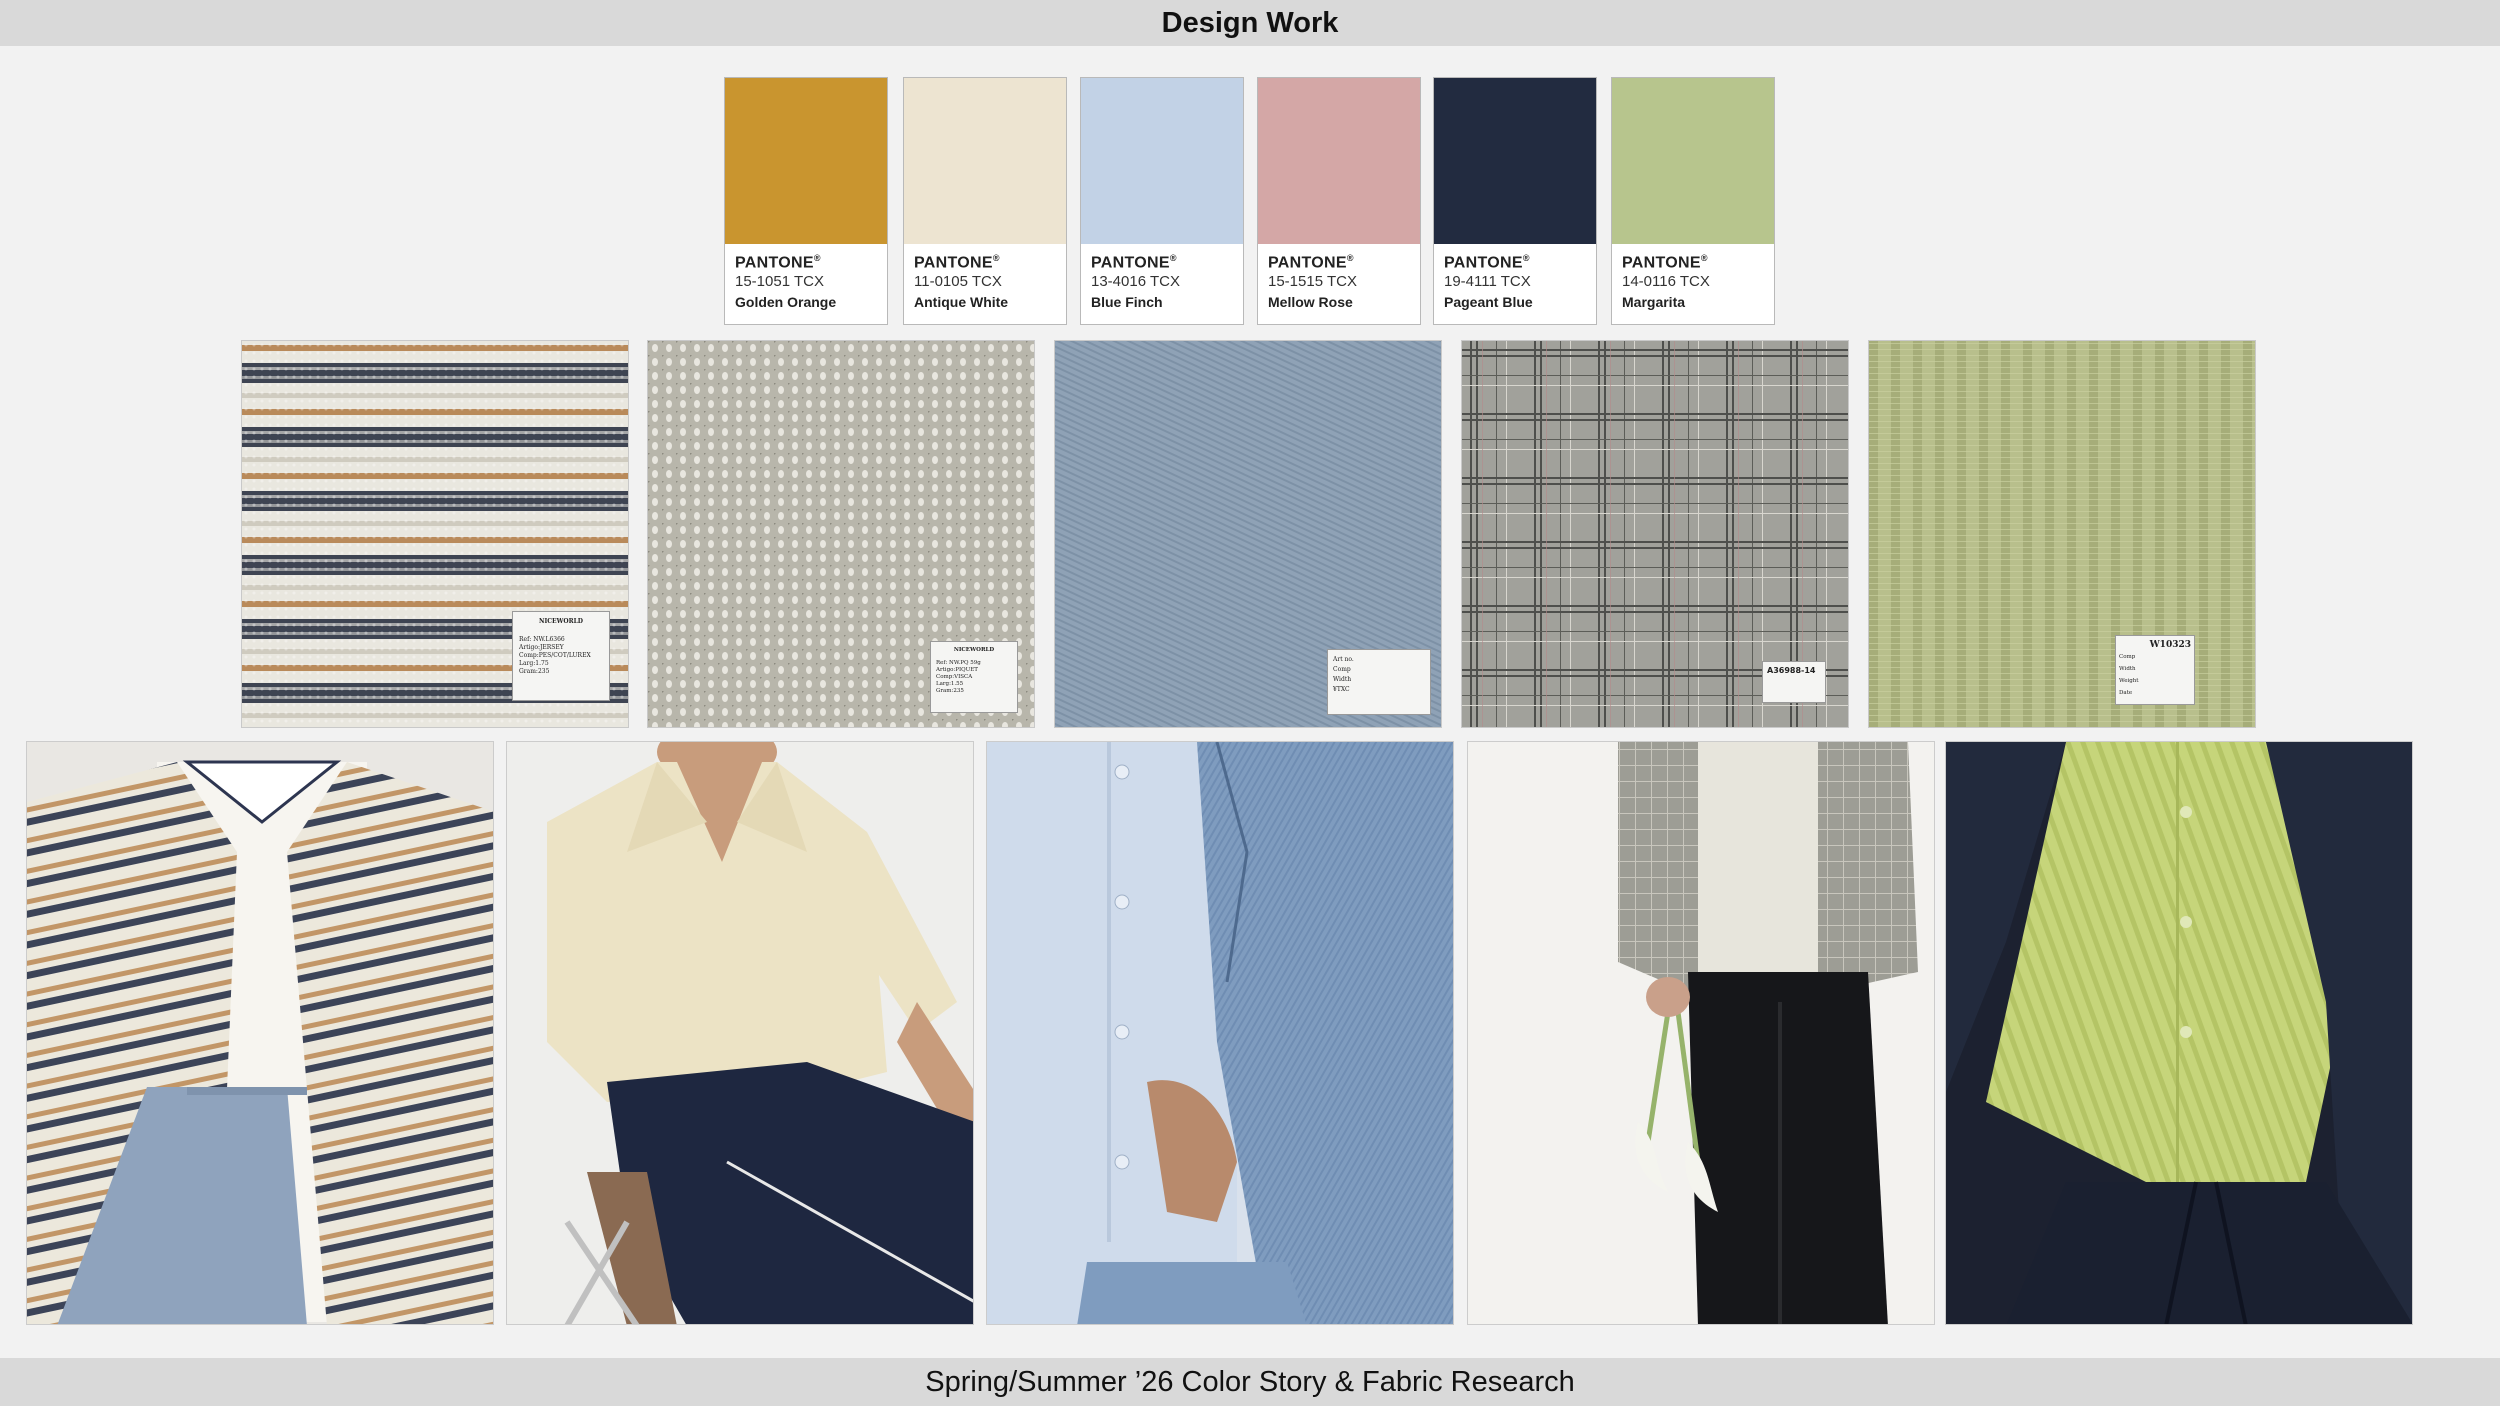 This screenshot has height=1406, width=2500. I want to click on striped-overshirt-look-image, so click(260, 1033).